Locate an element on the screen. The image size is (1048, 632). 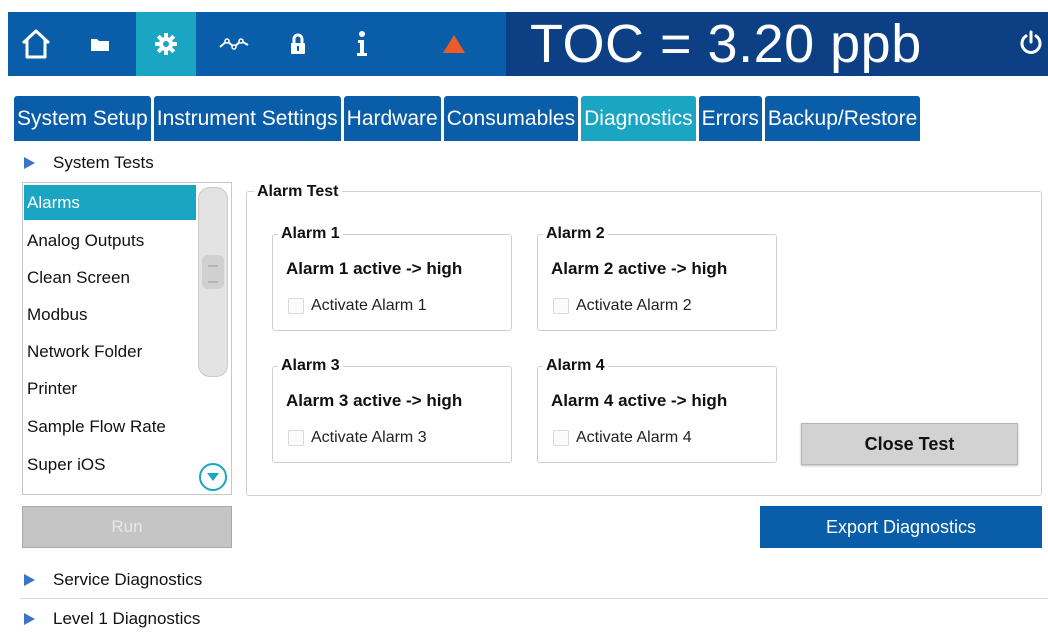
alarm-2-group: Alarm 2 active -> high Activate Alarm 2 is located at coordinates (657, 282).